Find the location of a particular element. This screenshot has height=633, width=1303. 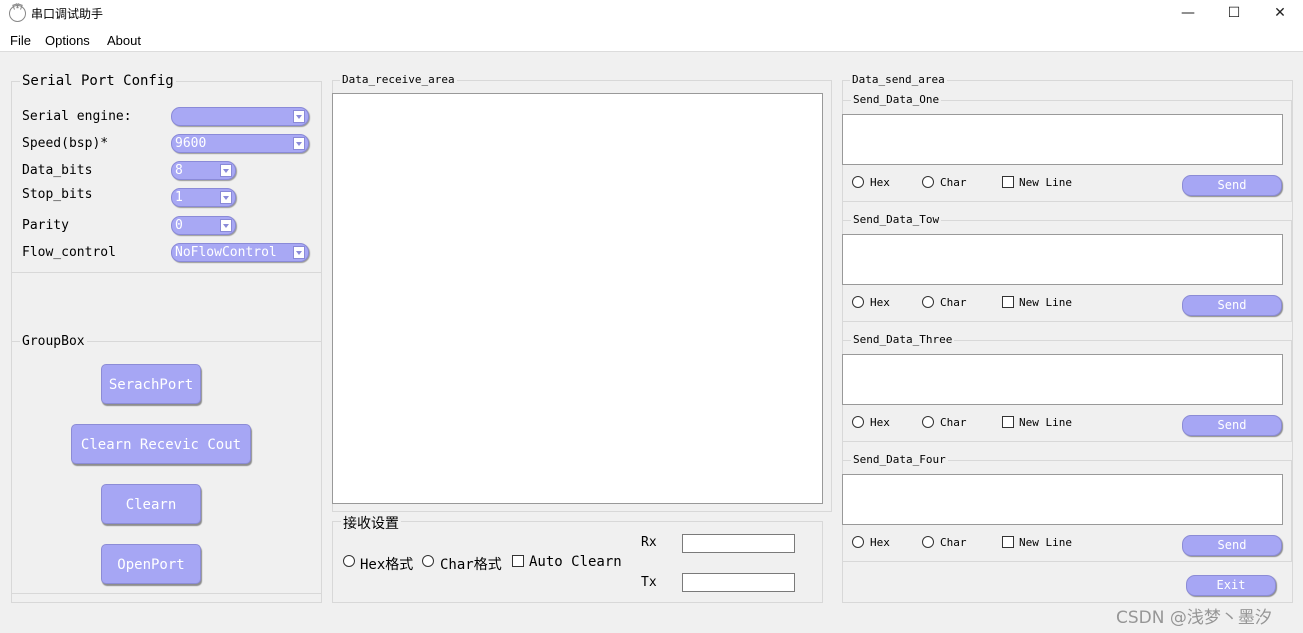

send-button-two: Send is located at coordinates (1232, 305).